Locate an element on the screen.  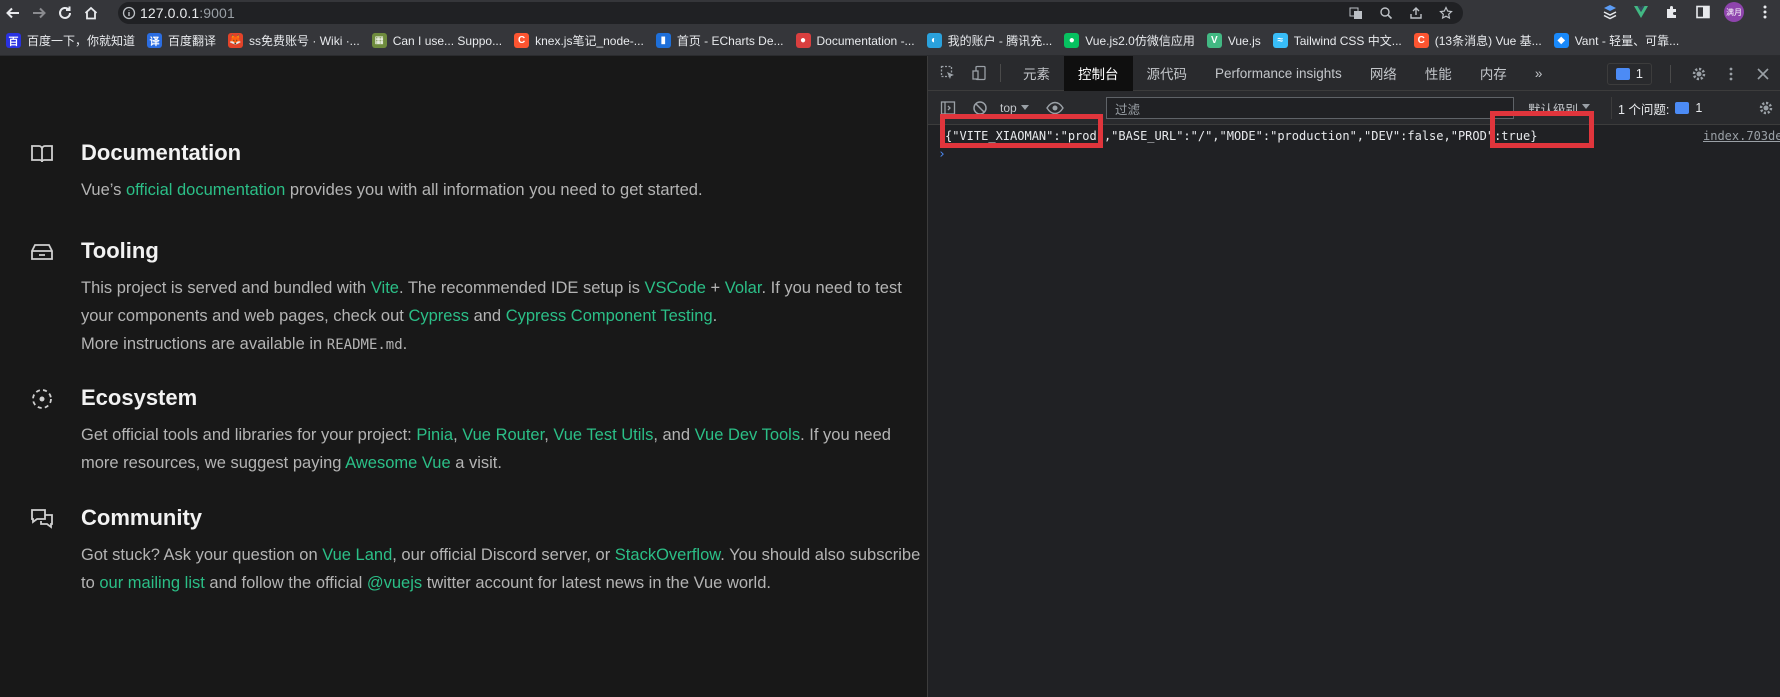
text: Got stuck? Ask your question on is located at coordinates (202, 555).